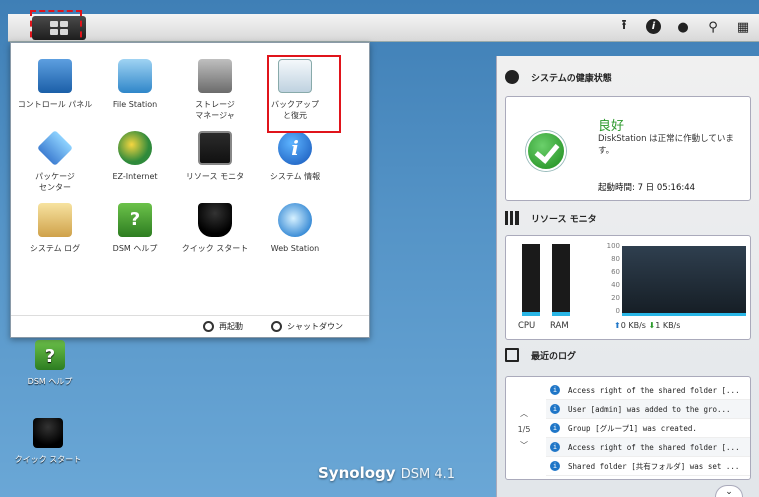 This screenshot has width=759, height=497. Describe the element at coordinates (540, 355) in the screenshot. I see `log-widget-title: 最近のログ` at that location.